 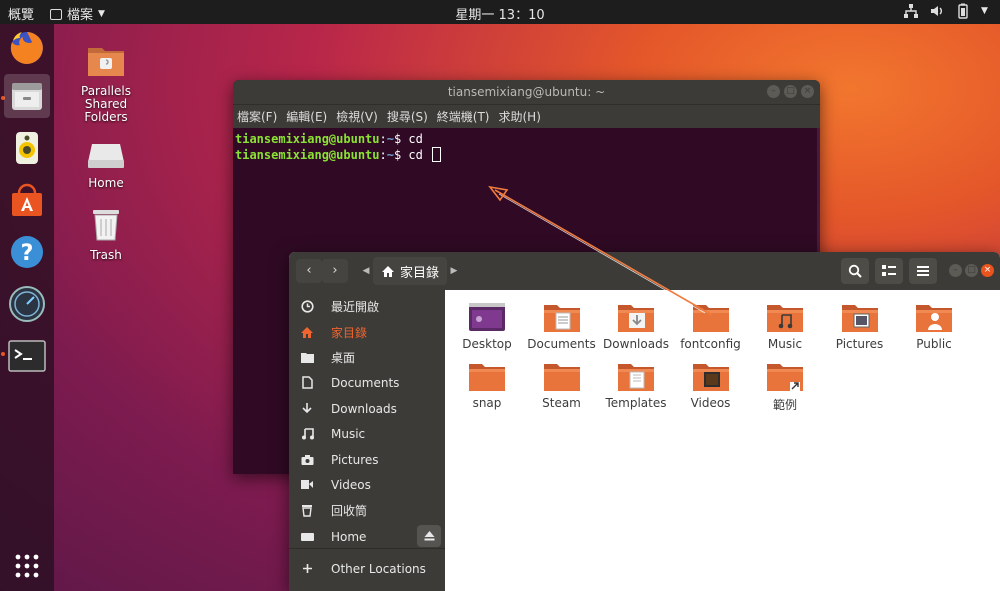 What do you see at coordinates (644, 271) in the screenshot?
I see `file-manager-headerbar: ‹ › ◀ 家目錄 ▶ – □ ×` at bounding box center [644, 271].